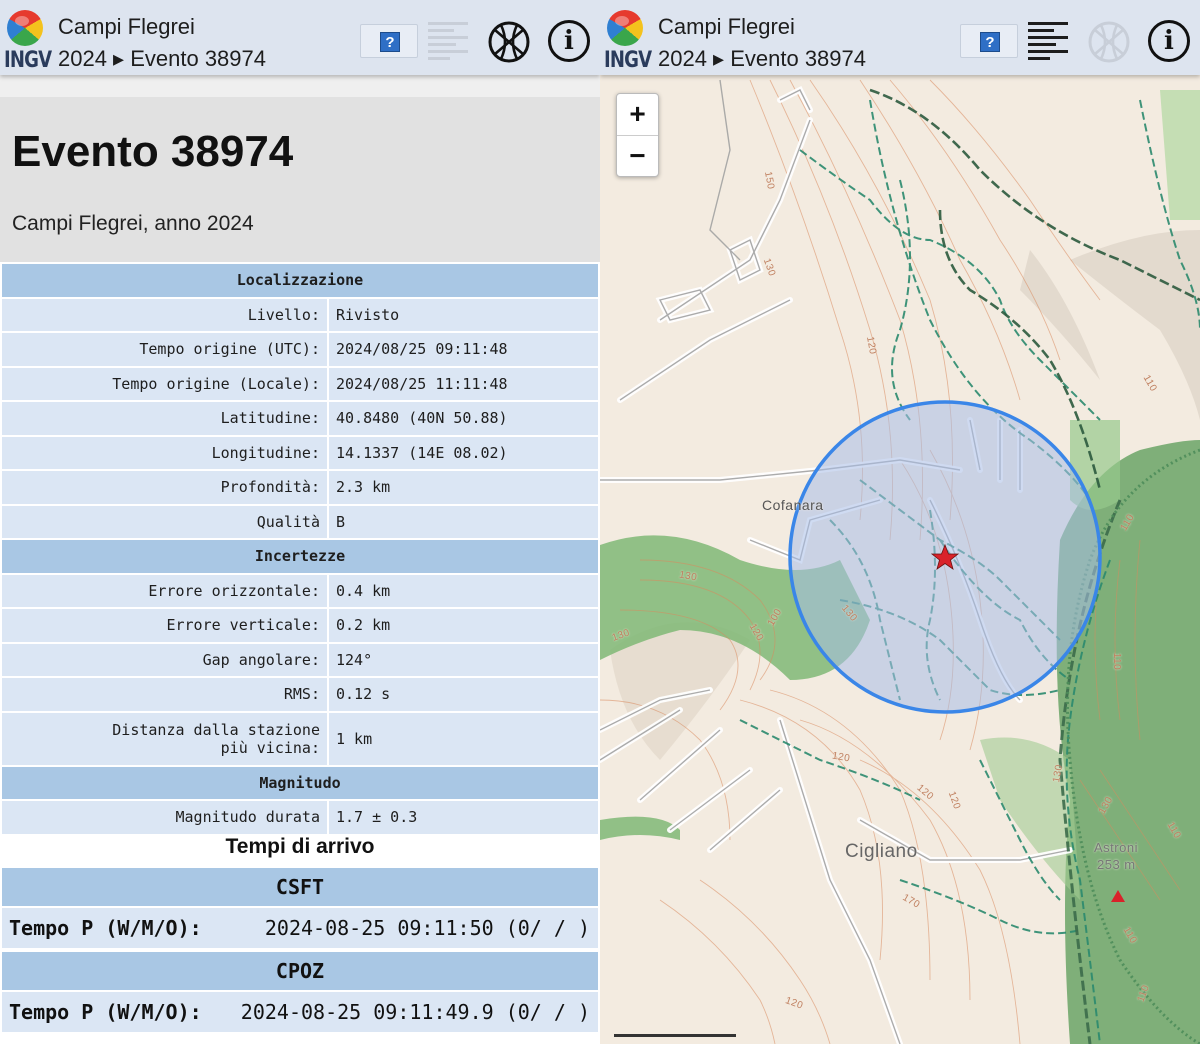 This screenshot has width=1200, height=1044. What do you see at coordinates (637, 155) in the screenshot?
I see `zoom-out-button: −` at bounding box center [637, 155].